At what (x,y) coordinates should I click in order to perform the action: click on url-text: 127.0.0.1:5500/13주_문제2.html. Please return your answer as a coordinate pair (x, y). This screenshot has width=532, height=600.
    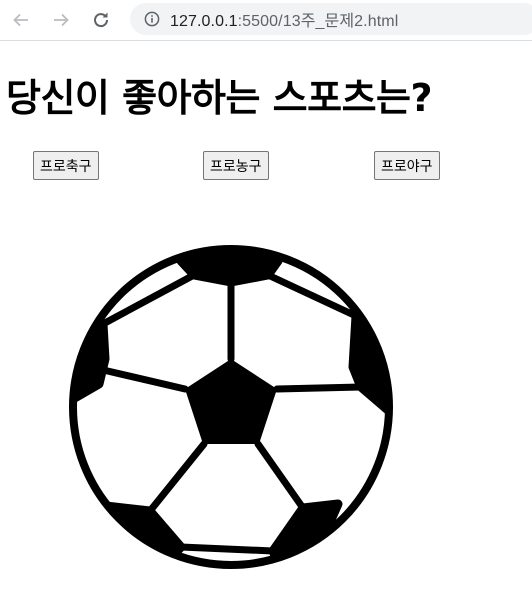
    Looking at the image, I should click on (284, 19).